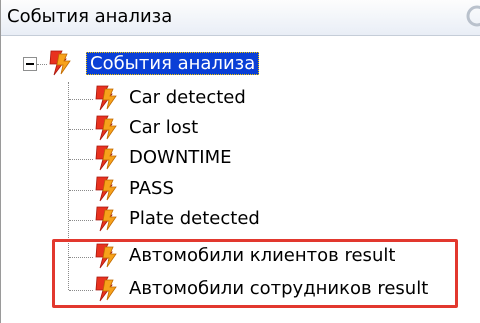  What do you see at coordinates (180, 157) in the screenshot?
I see `tree-node-label: DOWNTIME` at bounding box center [180, 157].